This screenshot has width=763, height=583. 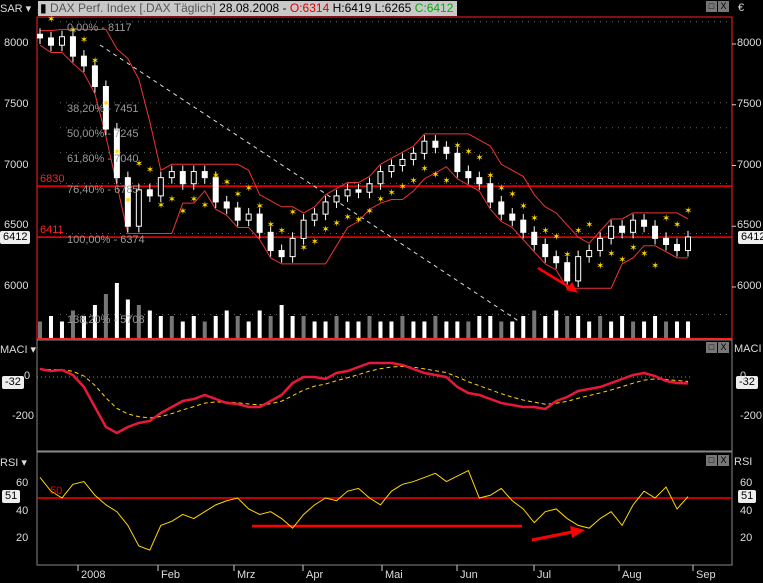 I want to click on x-tick-label: Feb, so click(x=170, y=575).